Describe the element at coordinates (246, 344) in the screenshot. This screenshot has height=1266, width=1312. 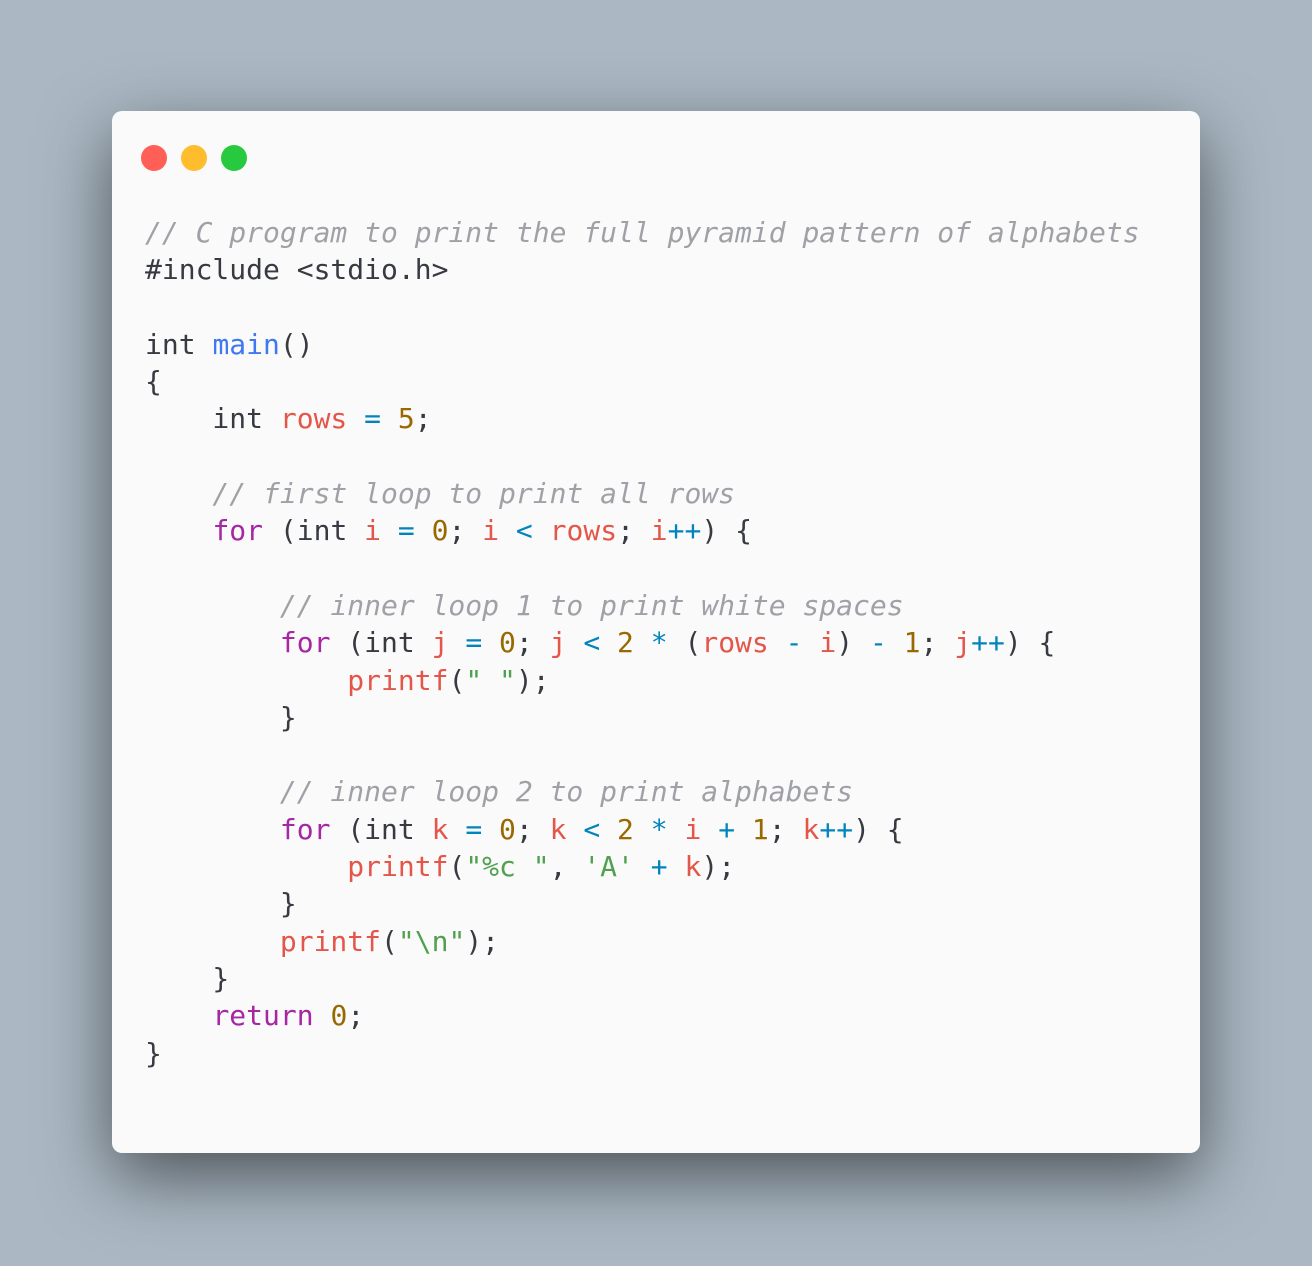
I see `code-token: main` at that location.